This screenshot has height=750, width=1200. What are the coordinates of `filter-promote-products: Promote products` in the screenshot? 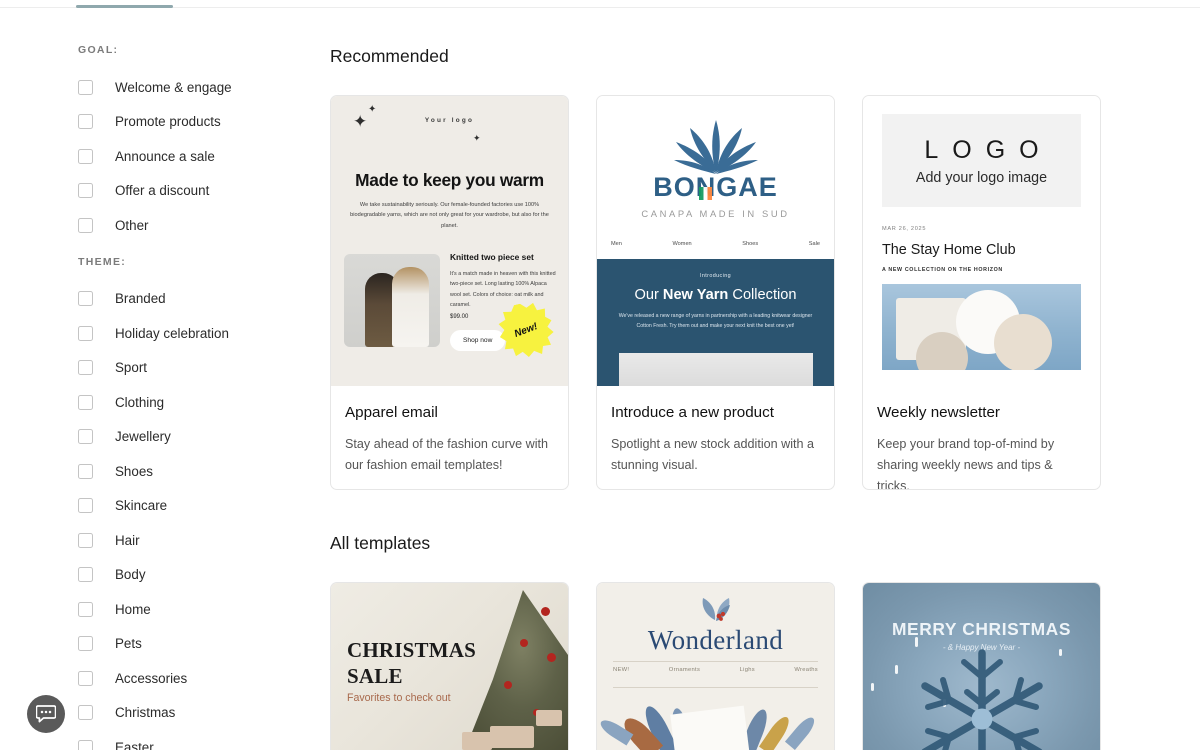 It's located at (204, 122).